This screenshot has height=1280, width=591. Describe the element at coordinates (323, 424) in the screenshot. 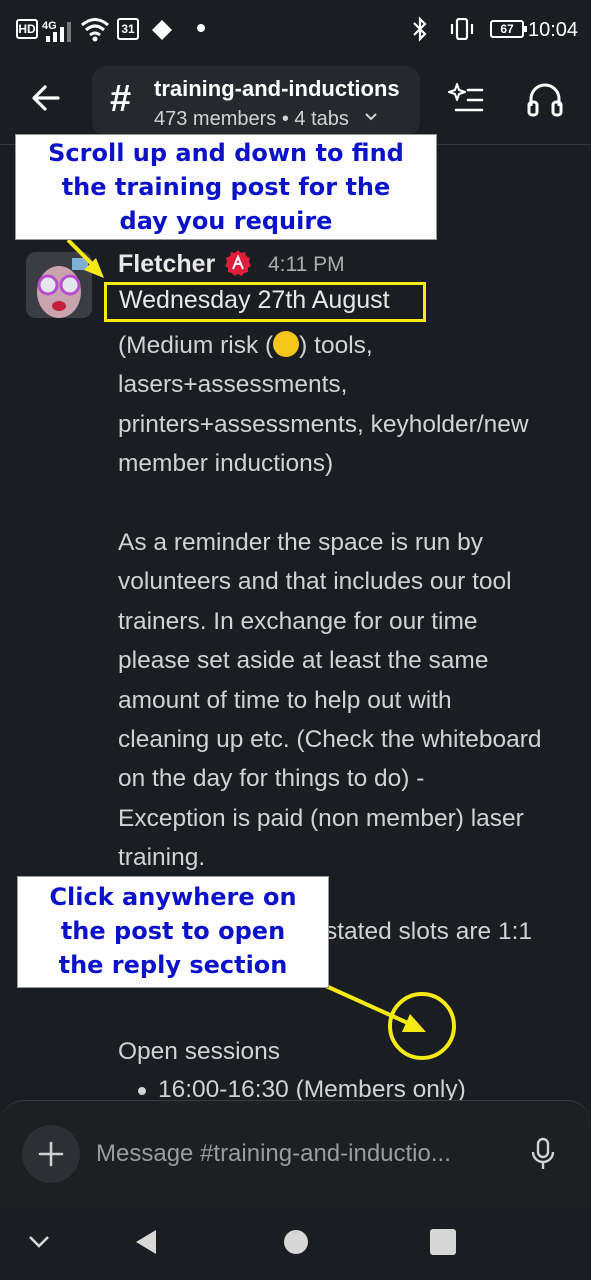

I see `message-line: printers+assessments, keyholder/new` at that location.